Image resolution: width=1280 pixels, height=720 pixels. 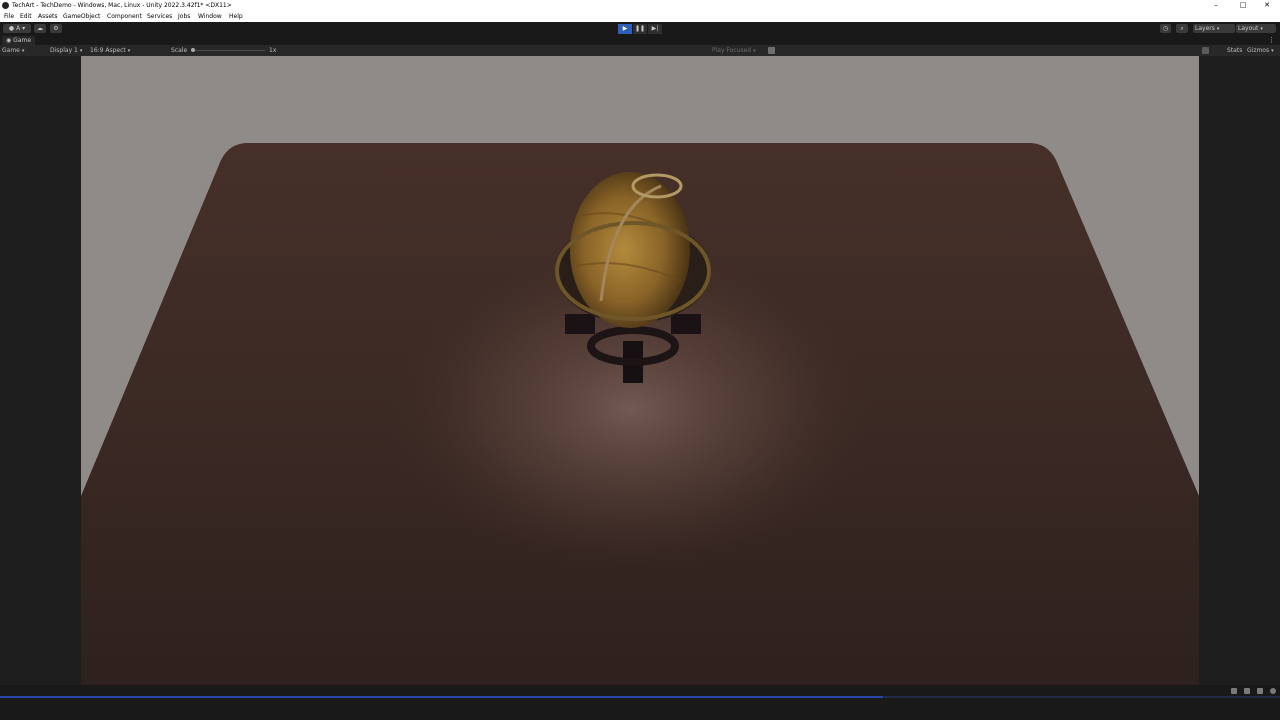 I want to click on letterbox-right, so click(x=1239, y=370).